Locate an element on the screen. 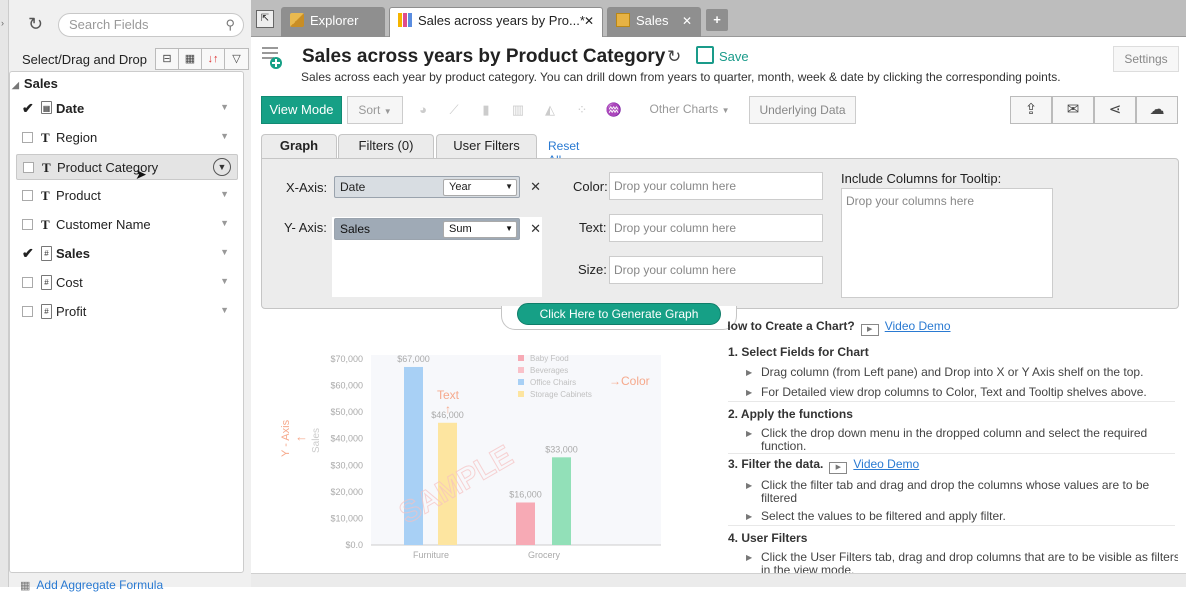 The height and width of the screenshot is (592, 1186). view-mode-button: View Mode is located at coordinates (301, 110).